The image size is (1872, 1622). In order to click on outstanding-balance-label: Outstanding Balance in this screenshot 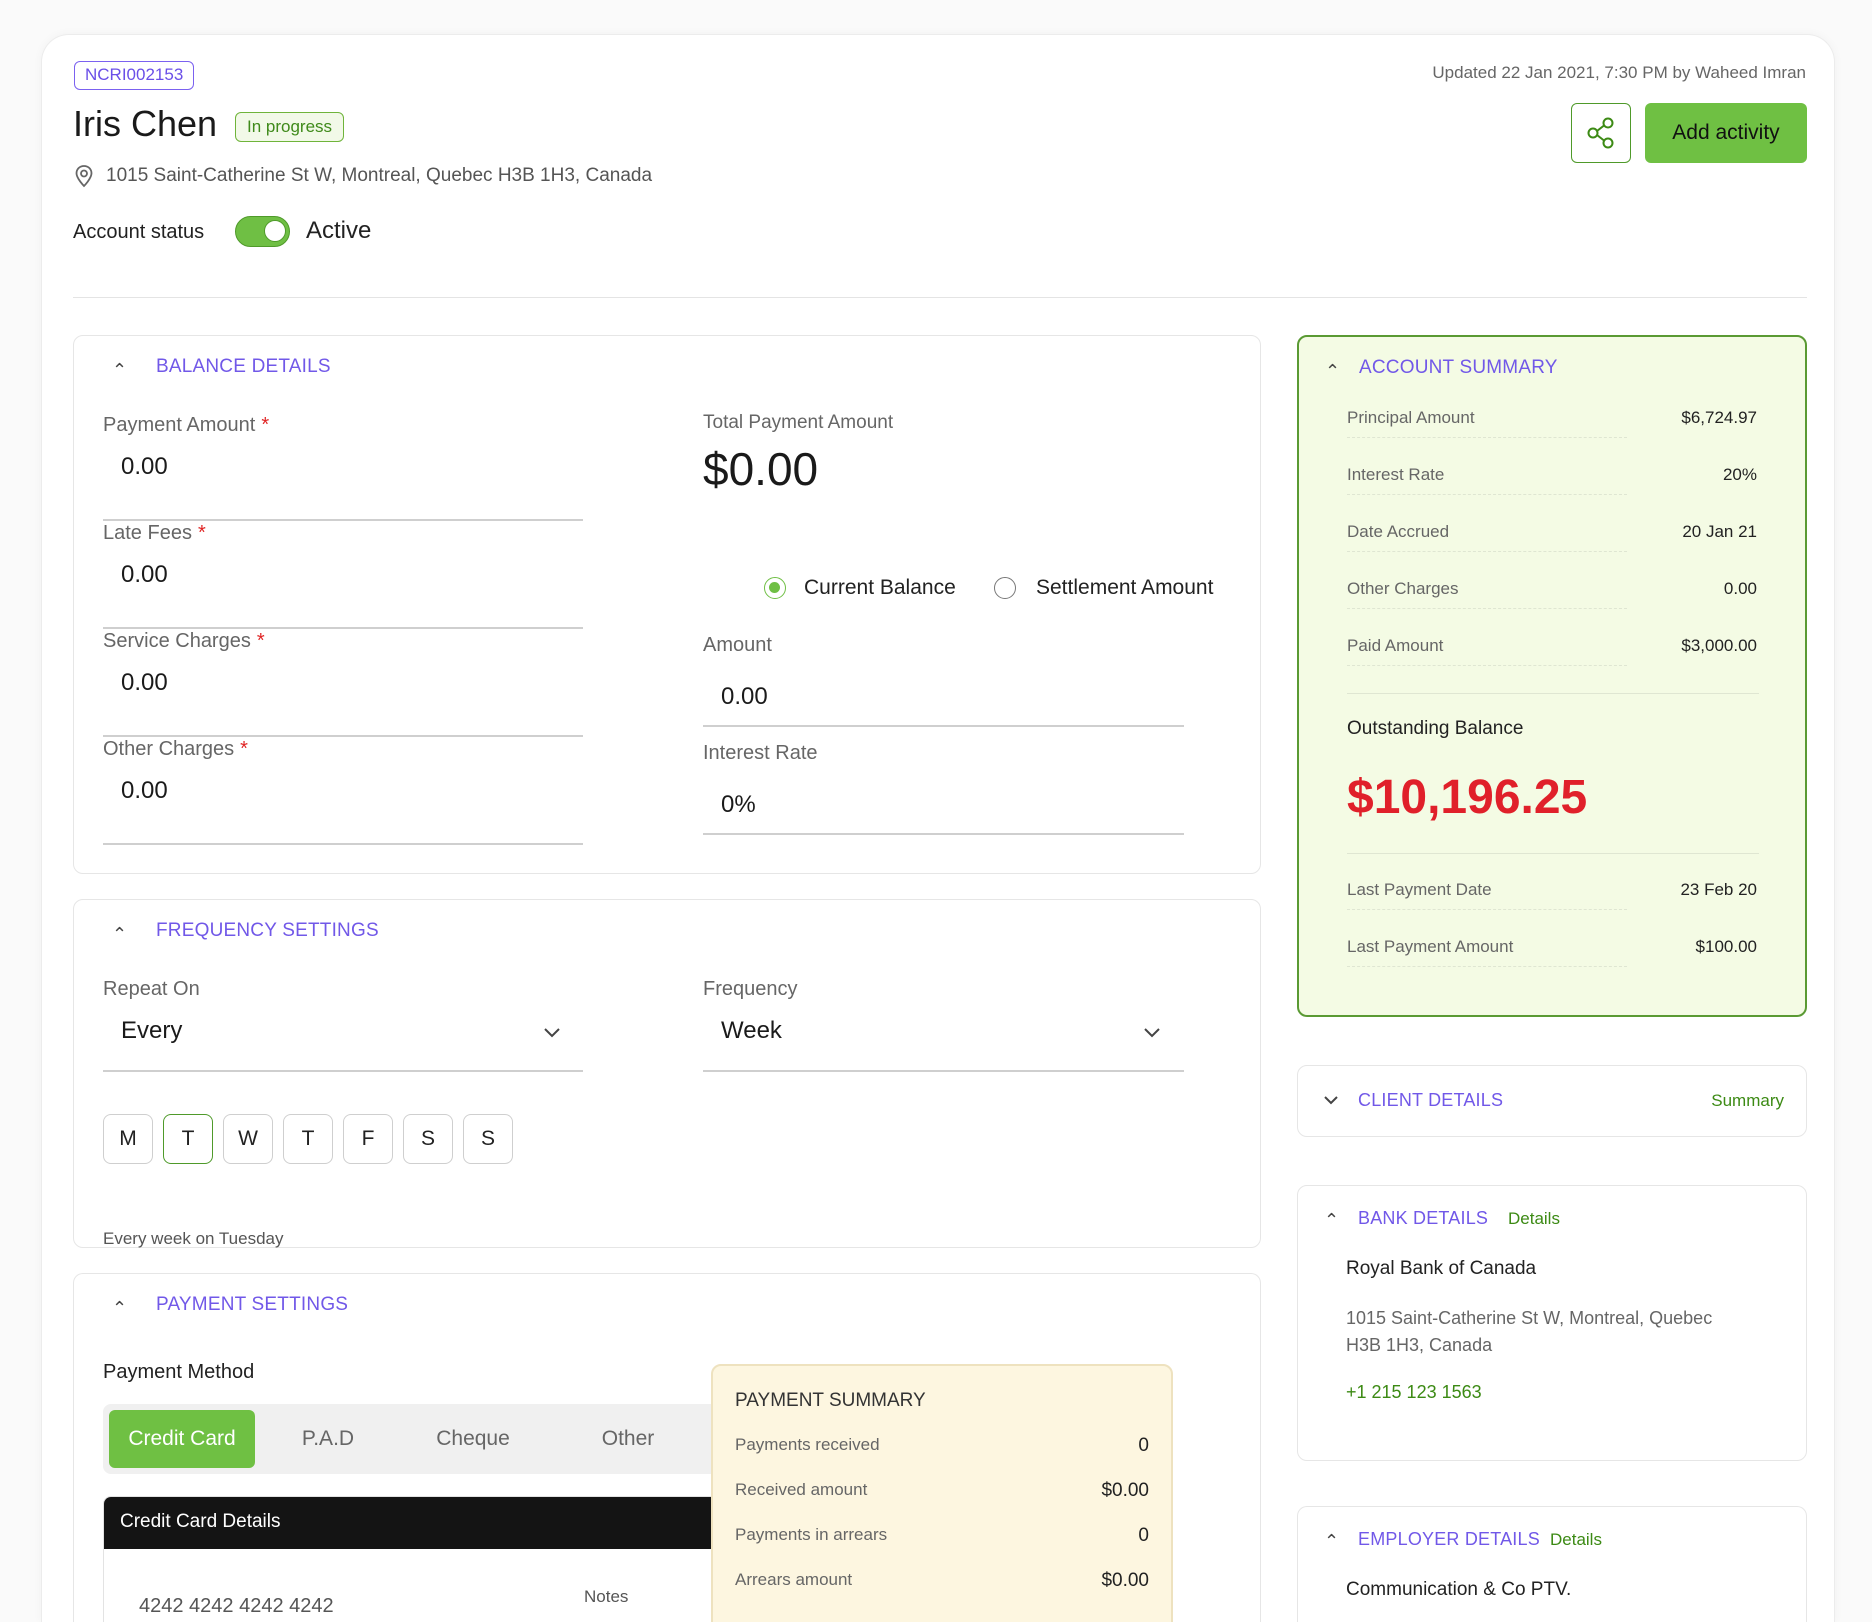, I will do `click(1435, 728)`.